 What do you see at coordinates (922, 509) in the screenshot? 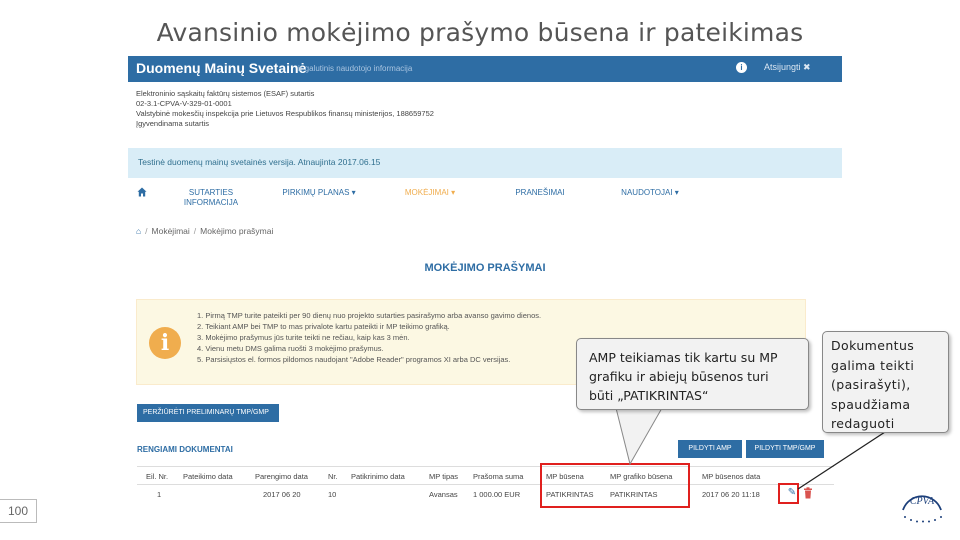
I see `cpva-logo: CPVA` at bounding box center [922, 509].